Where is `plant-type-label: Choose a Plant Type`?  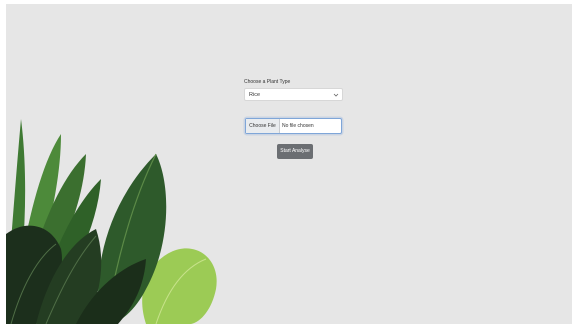
plant-type-label: Choose a Plant Type is located at coordinates (267, 82).